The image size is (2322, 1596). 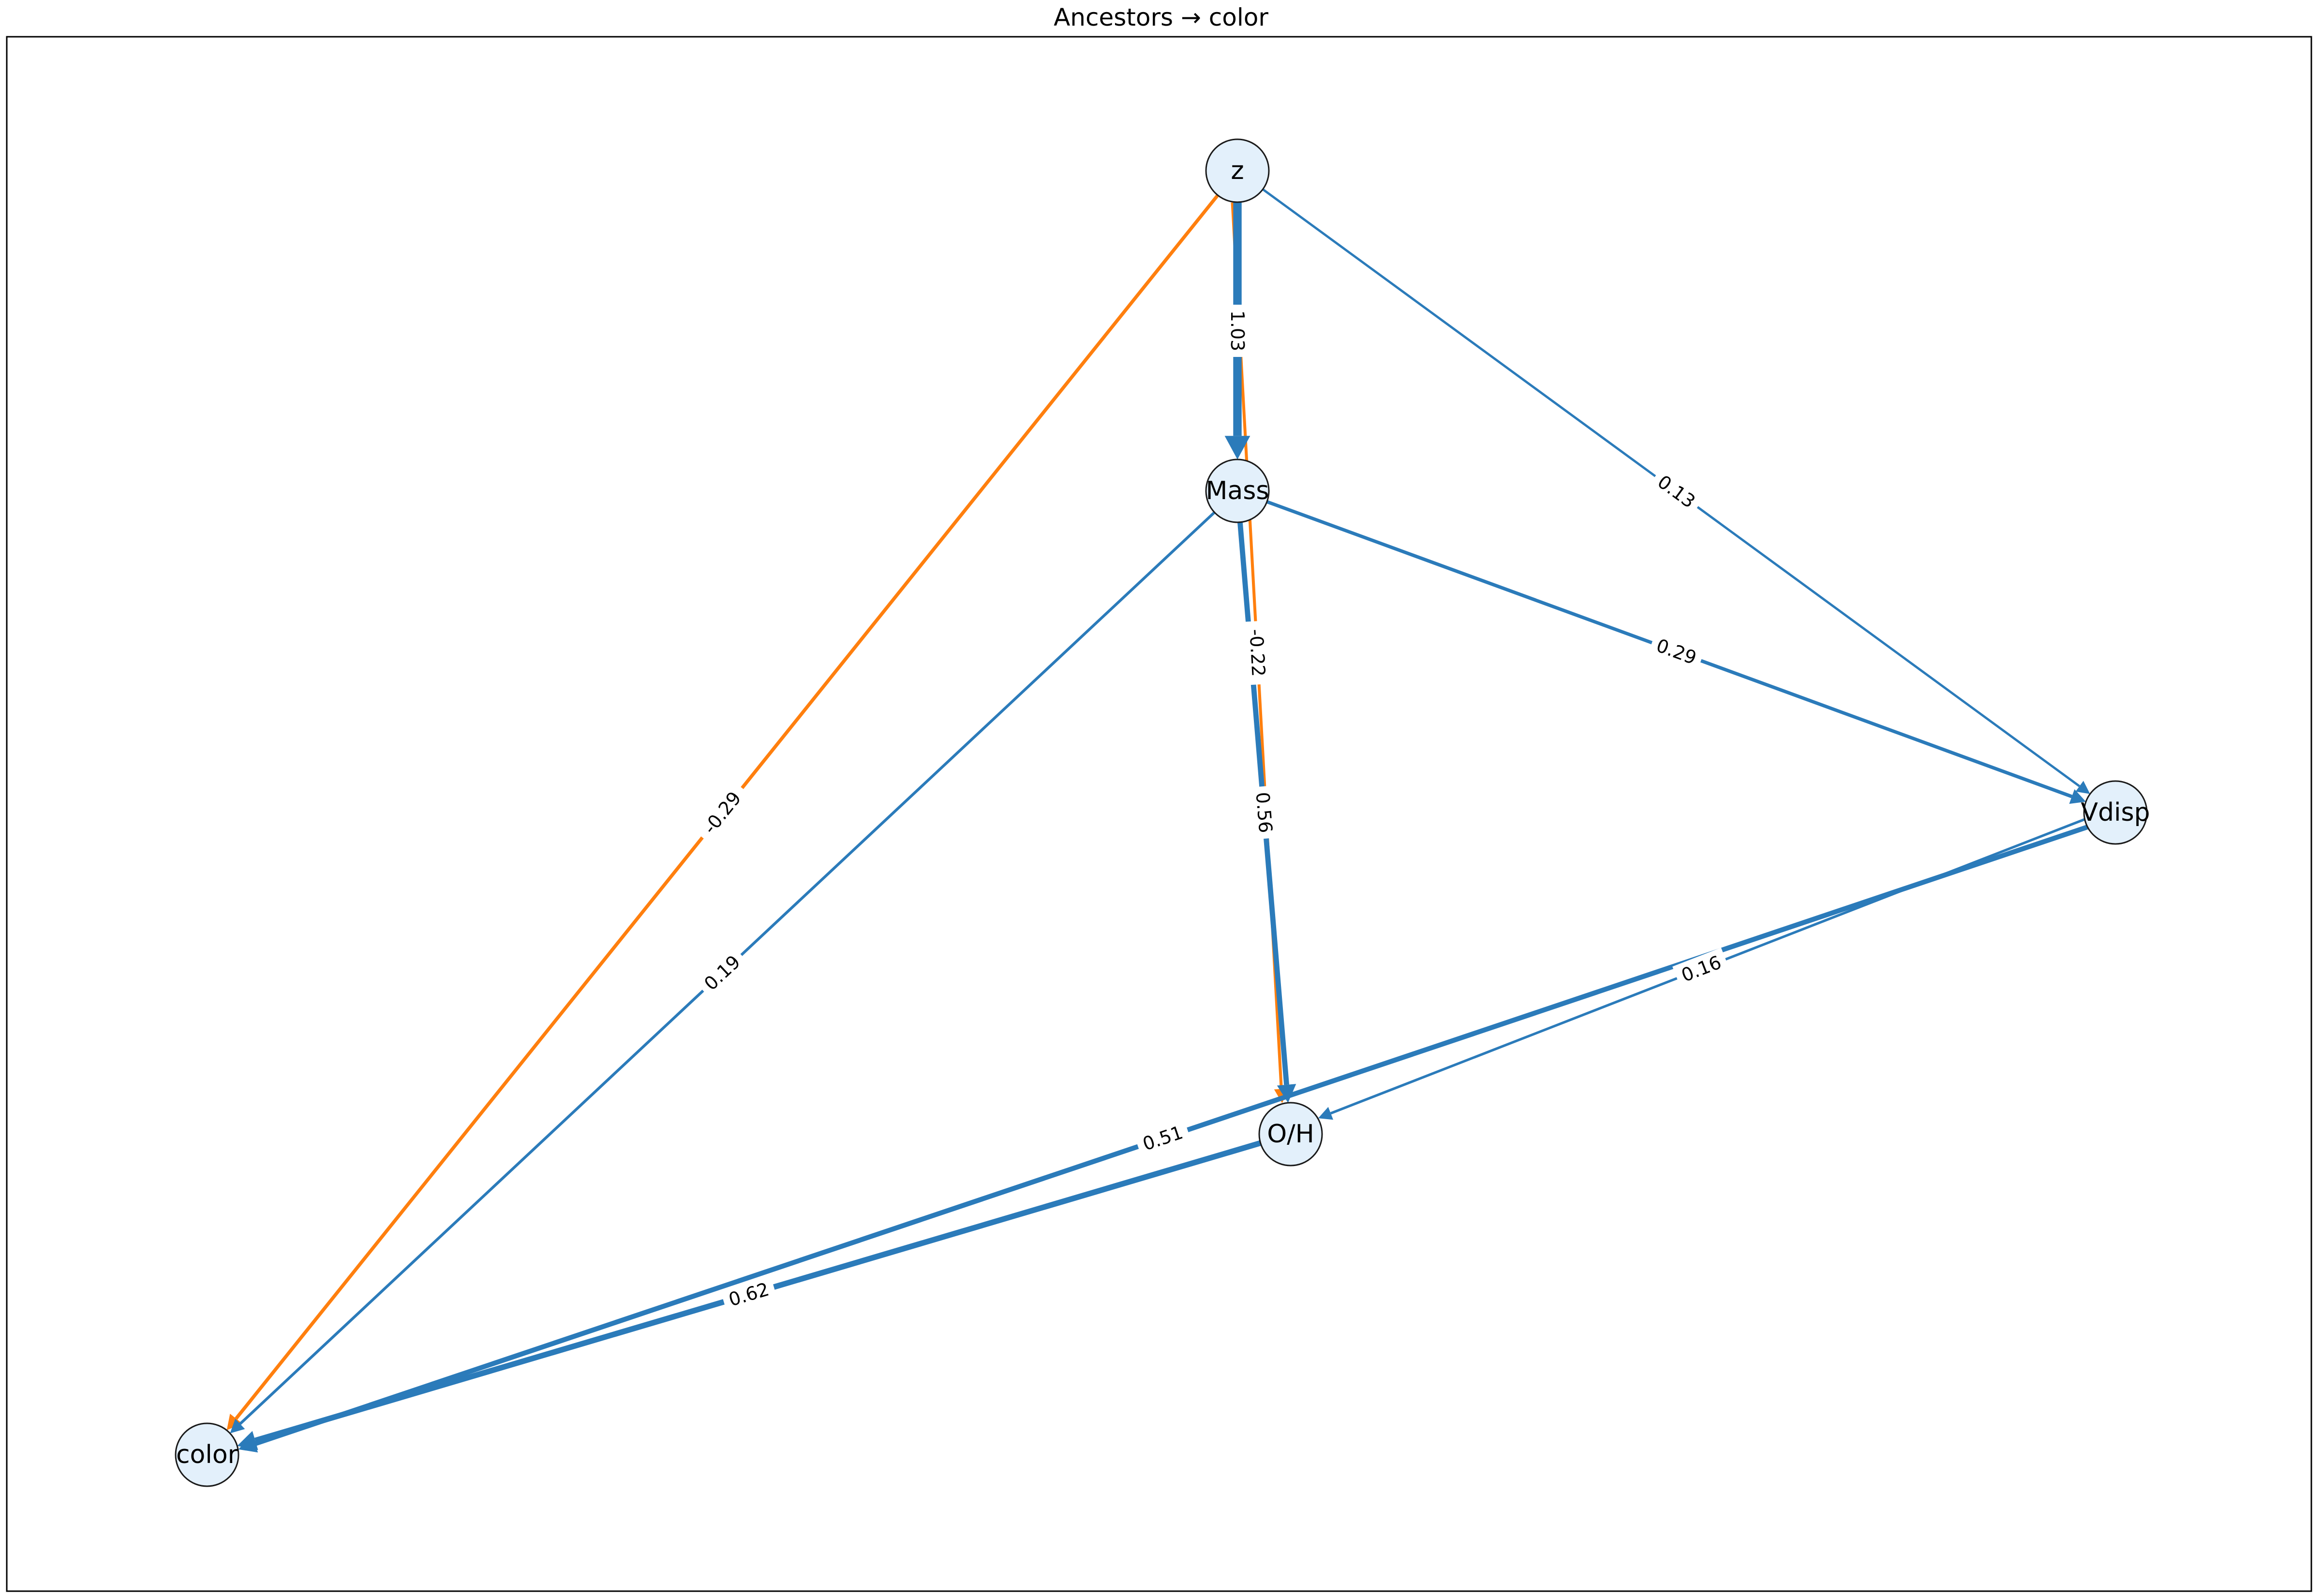 What do you see at coordinates (1676, 491) in the screenshot?
I see `edge-label-z-vdisp: 0.13` at bounding box center [1676, 491].